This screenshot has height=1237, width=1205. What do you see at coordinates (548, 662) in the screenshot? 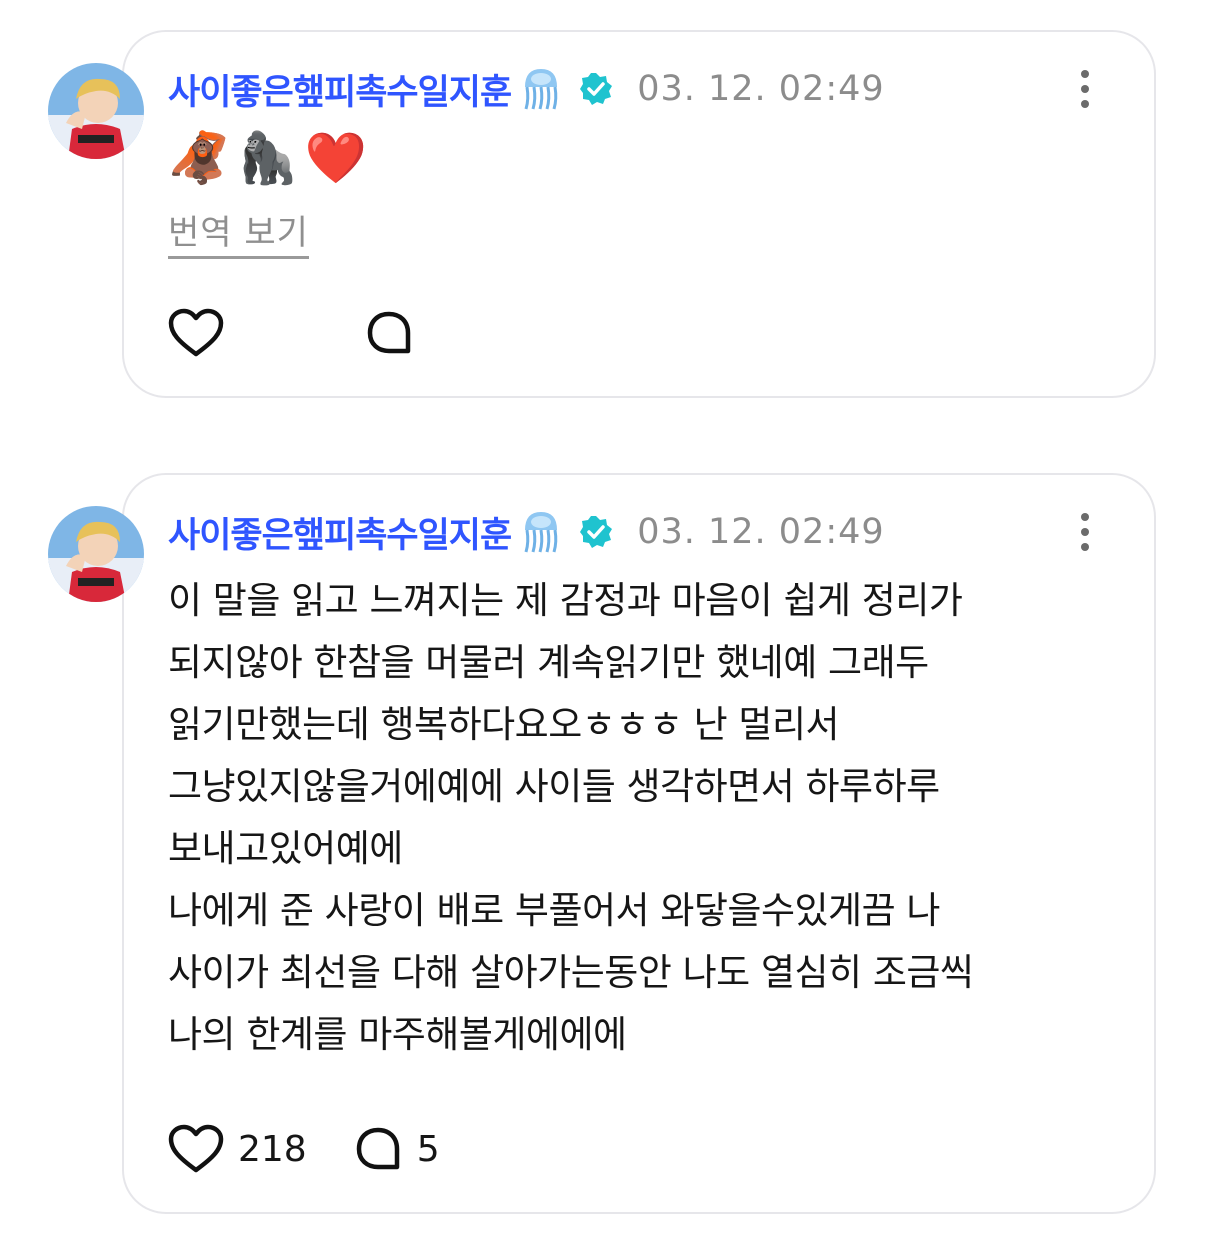
I see `post-body-line: 되지않아 한참을 머물러 계속읽기만 했네예 그래두` at bounding box center [548, 662].